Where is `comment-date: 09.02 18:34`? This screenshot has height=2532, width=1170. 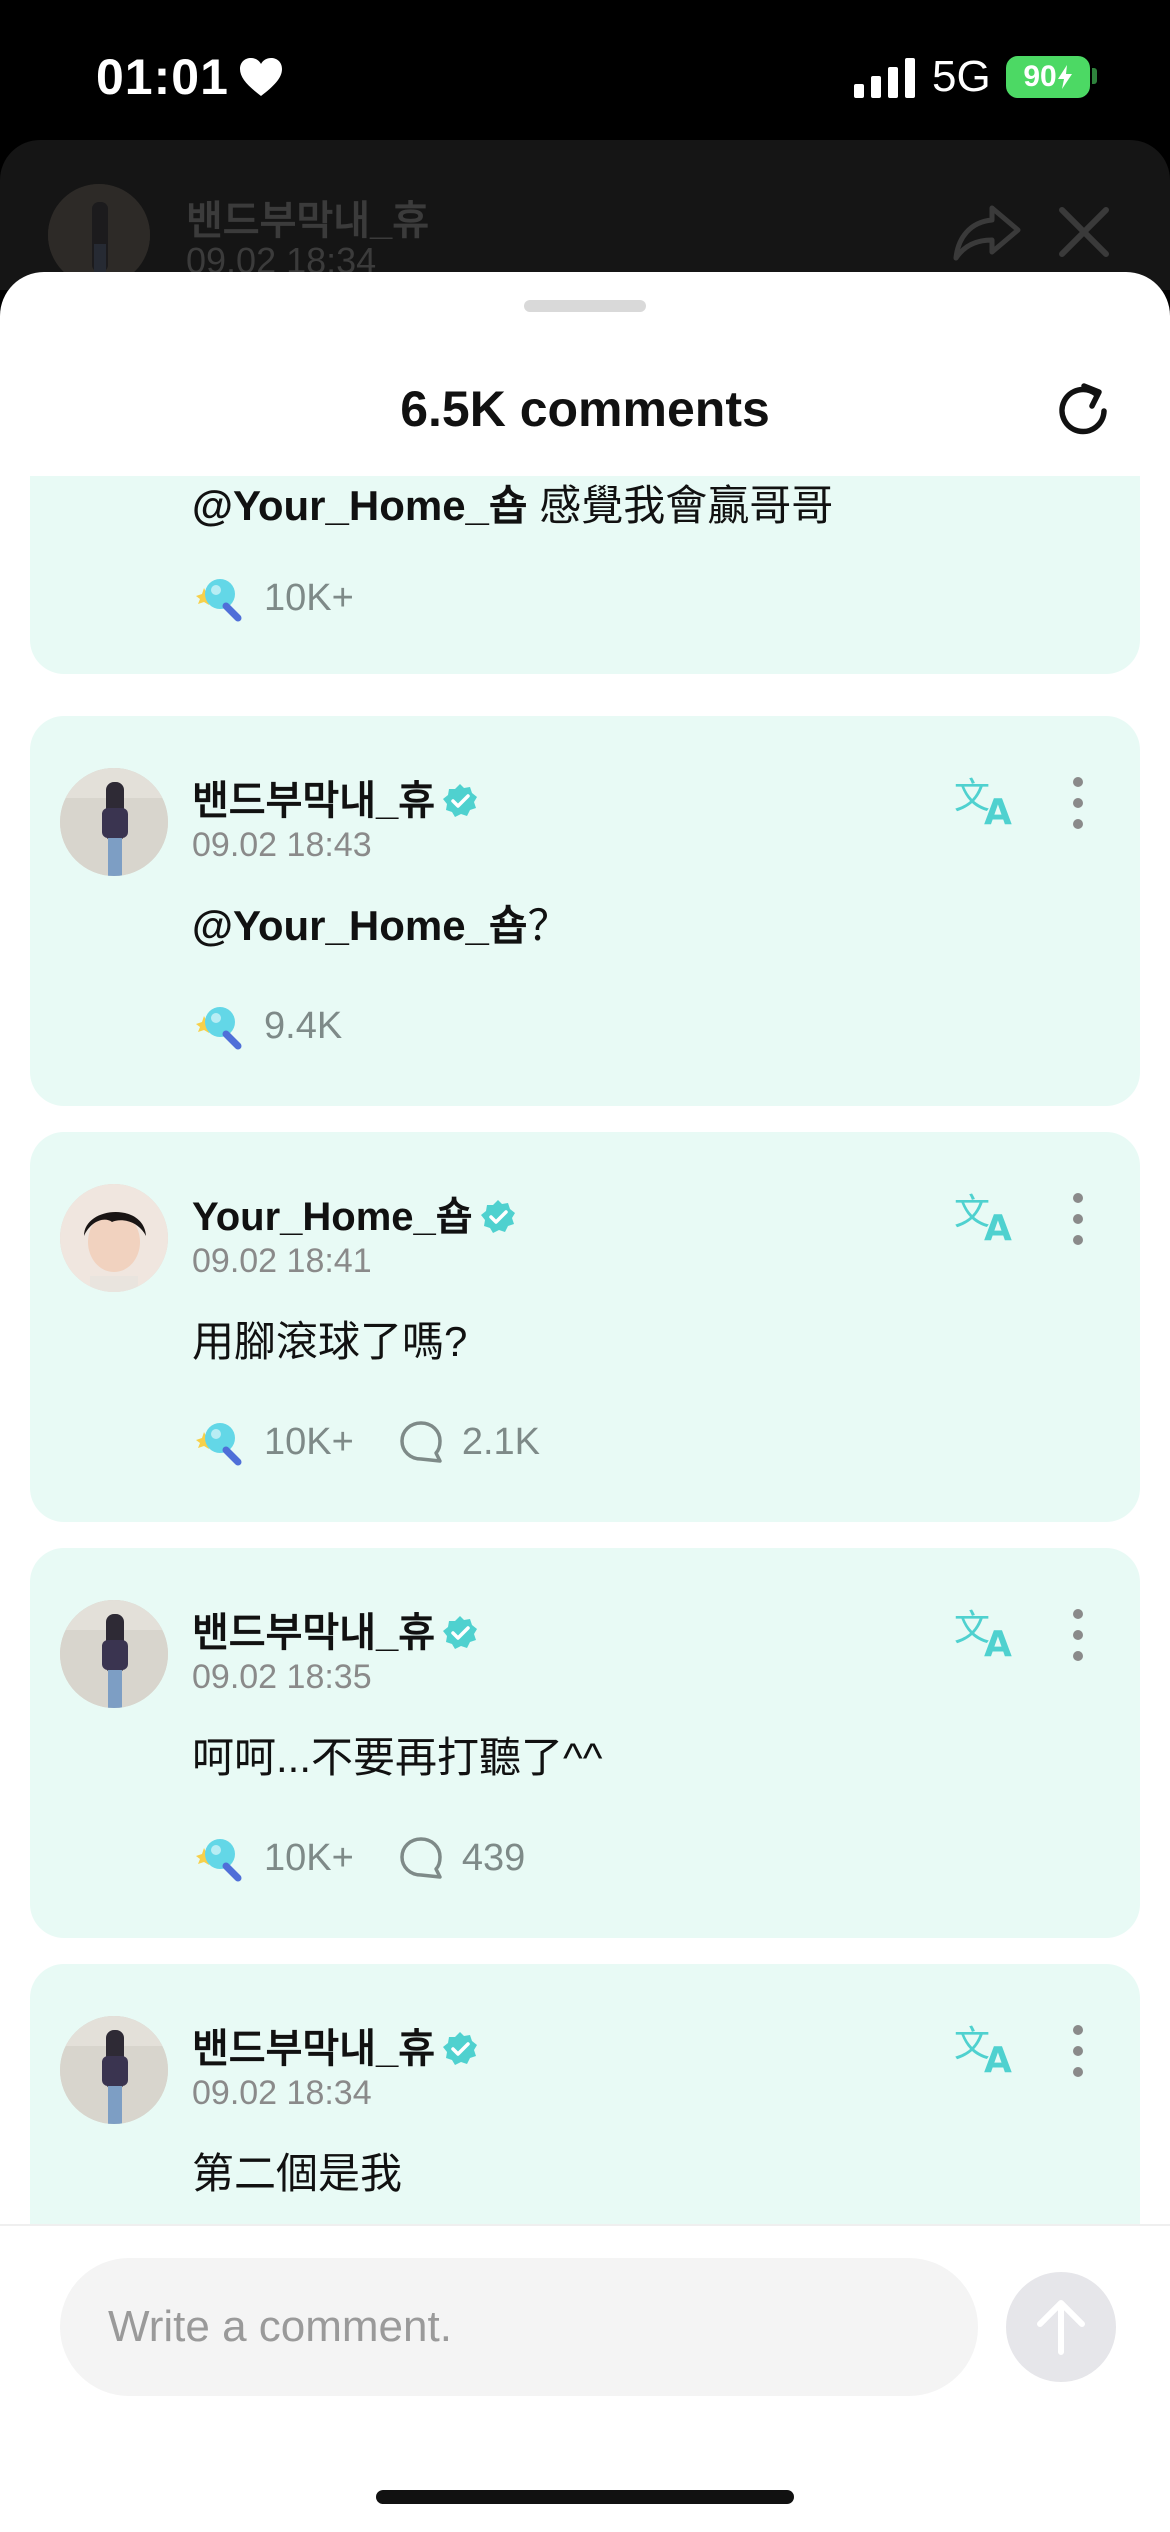 comment-date: 09.02 18:34 is located at coordinates (282, 2093).